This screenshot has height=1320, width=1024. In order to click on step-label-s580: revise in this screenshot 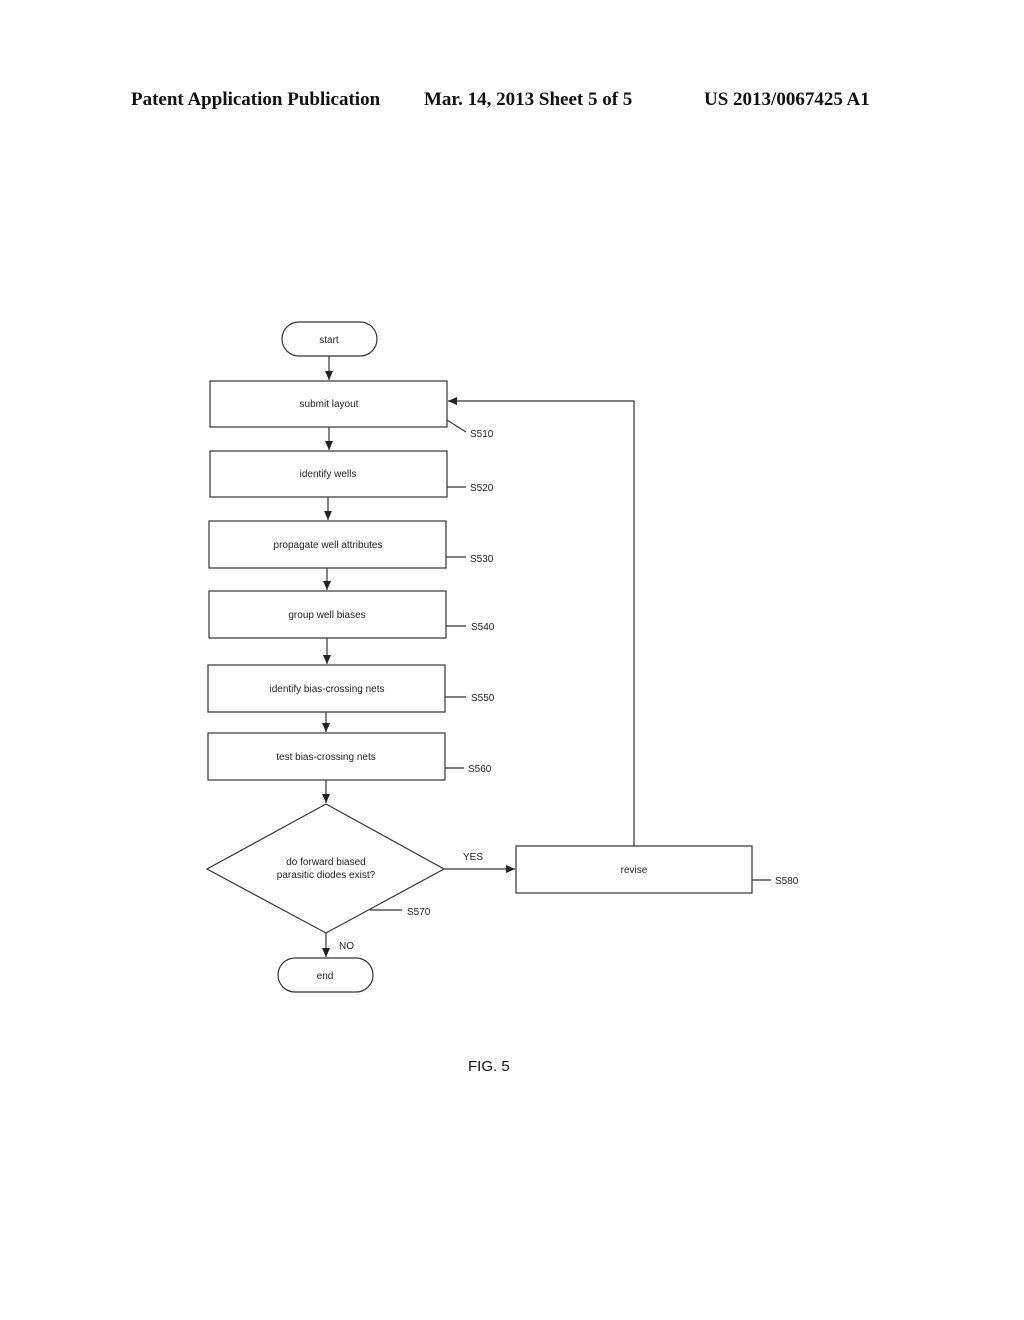, I will do `click(634, 870)`.